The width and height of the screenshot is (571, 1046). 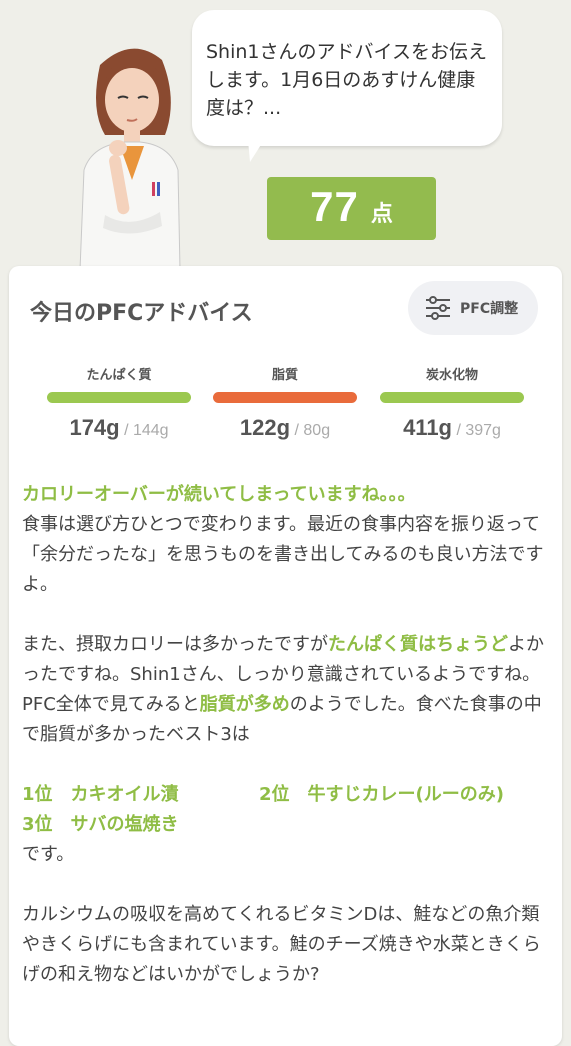 What do you see at coordinates (265, 427) in the screenshot?
I see `nutrient-value: 122g` at bounding box center [265, 427].